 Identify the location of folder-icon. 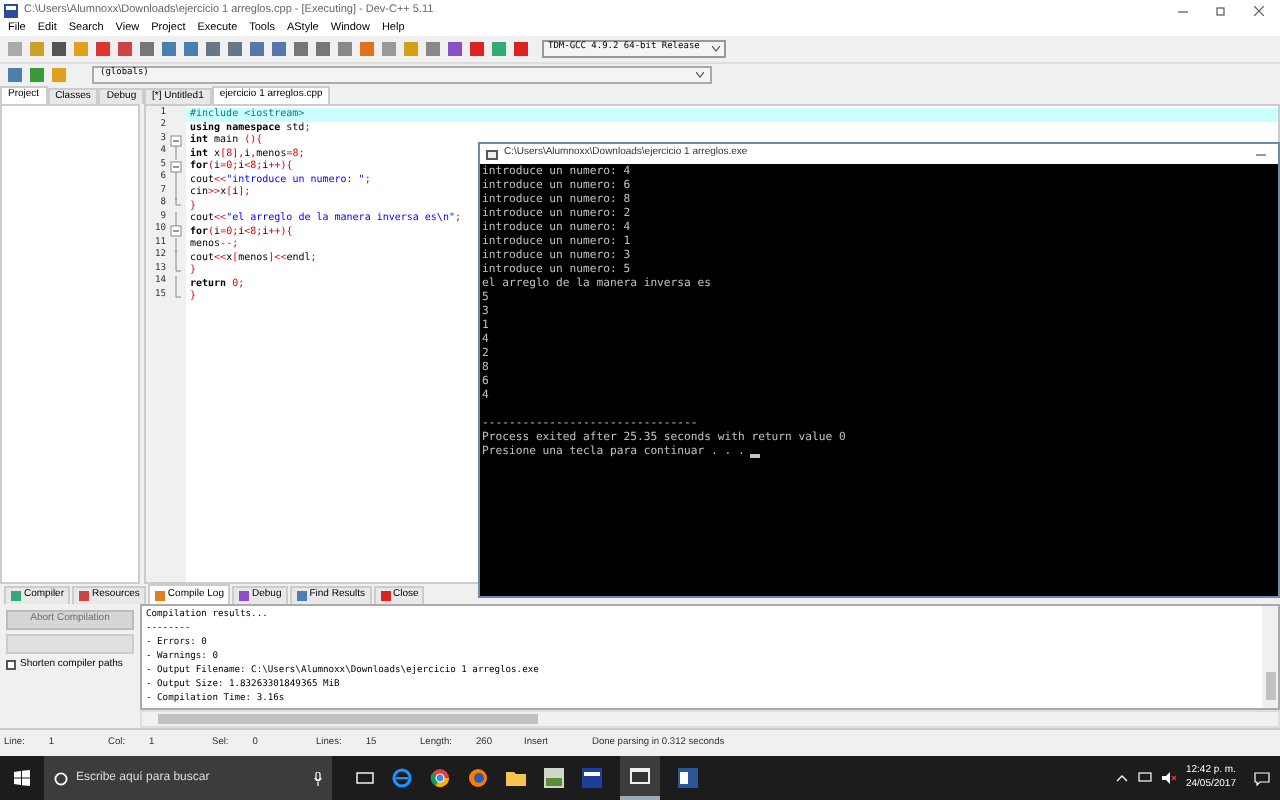
(516, 778).